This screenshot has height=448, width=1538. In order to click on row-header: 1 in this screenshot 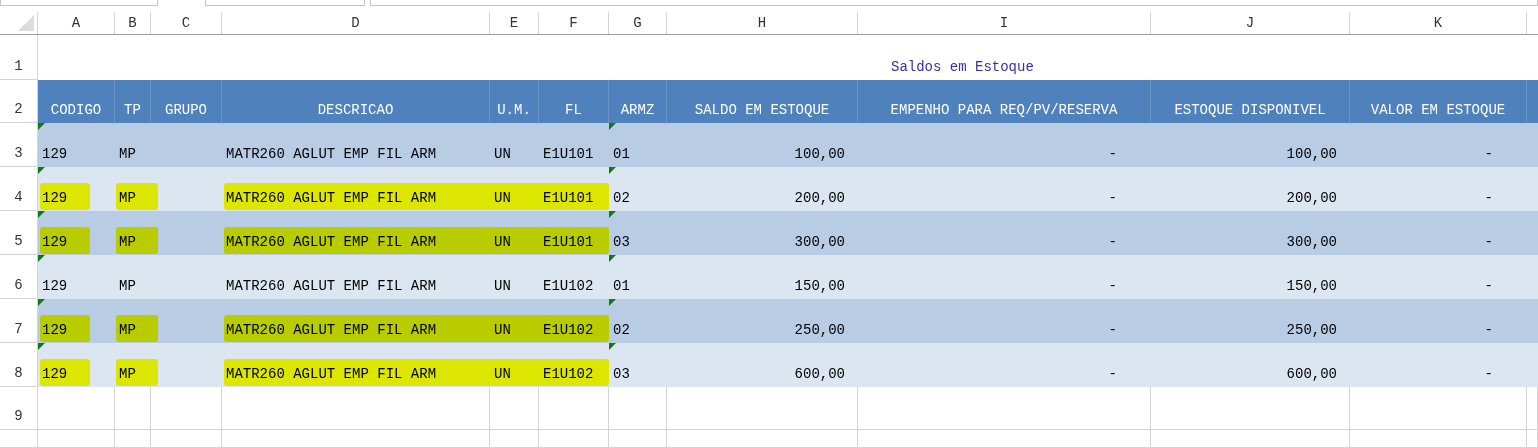, I will do `click(19, 57)`.